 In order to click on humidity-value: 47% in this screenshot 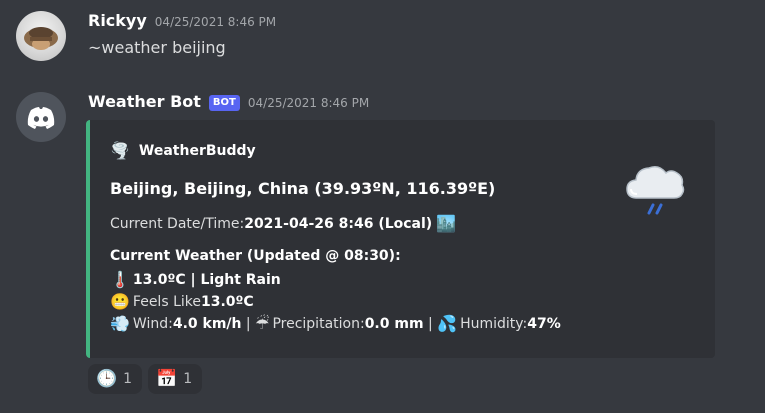, I will do `click(544, 324)`.